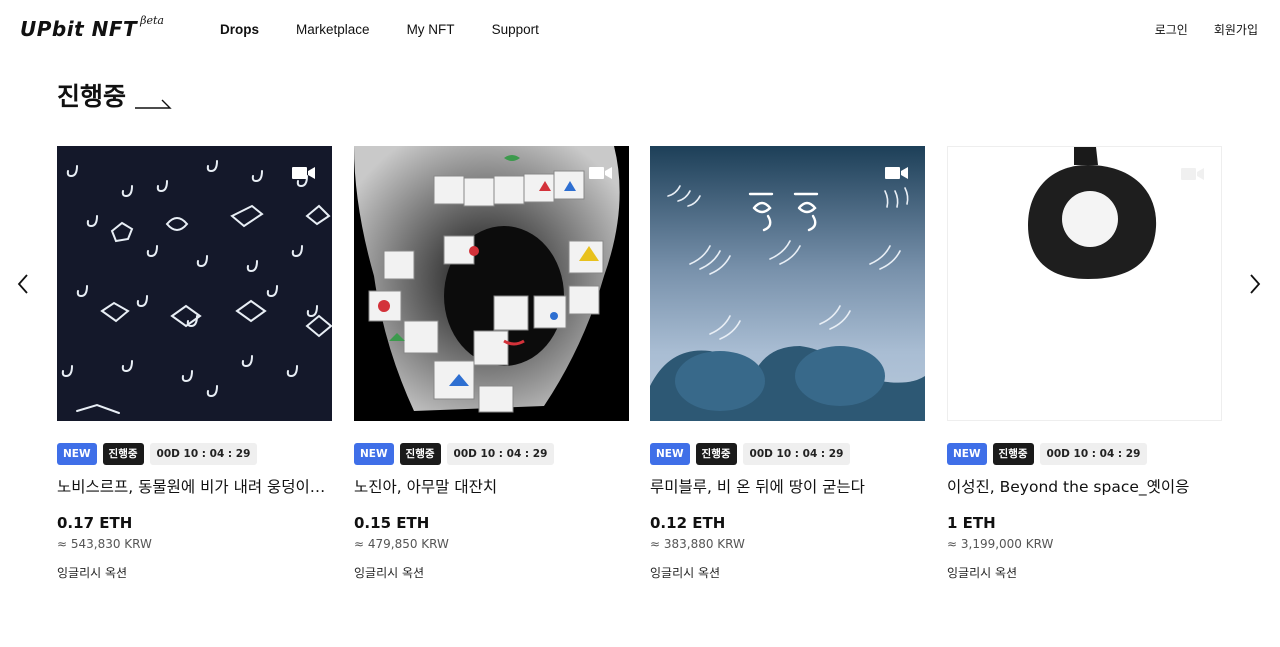 The image size is (1280, 647). I want to click on artwork-rain-drawing, so click(194, 283).